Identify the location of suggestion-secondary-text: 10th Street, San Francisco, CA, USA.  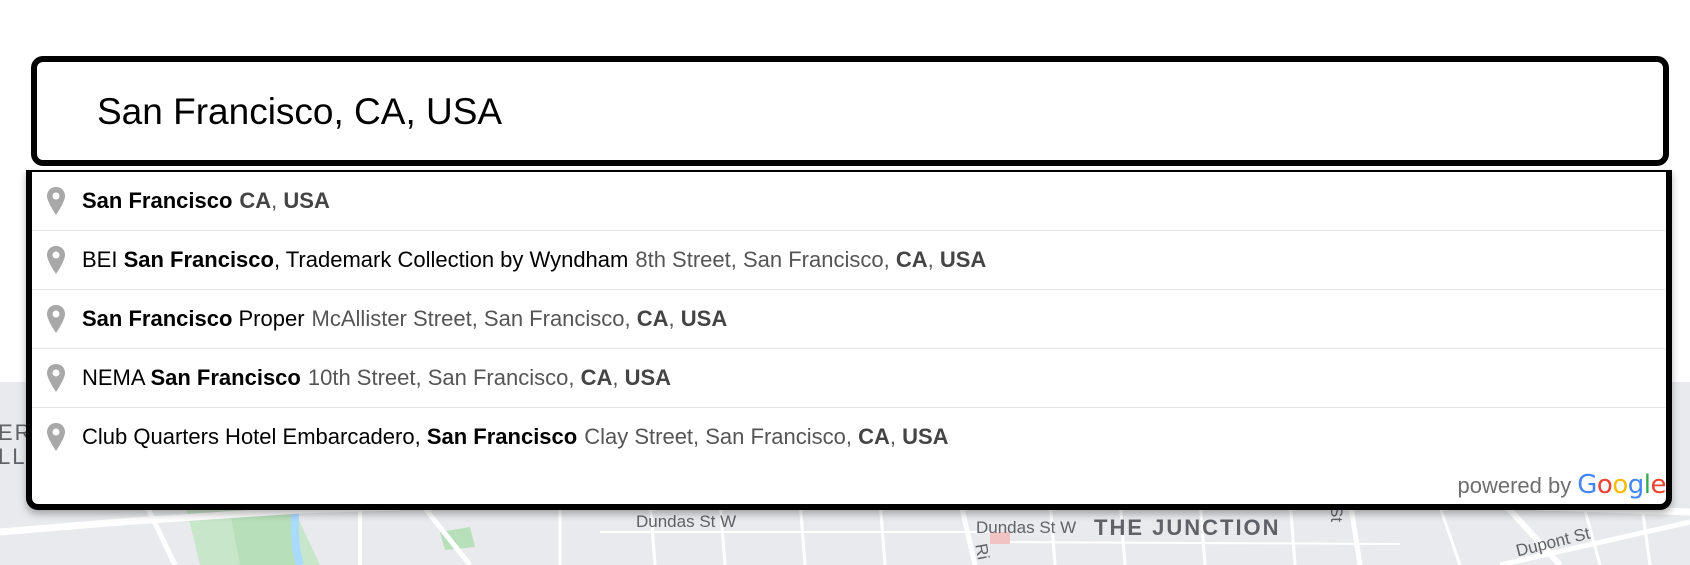
(489, 378).